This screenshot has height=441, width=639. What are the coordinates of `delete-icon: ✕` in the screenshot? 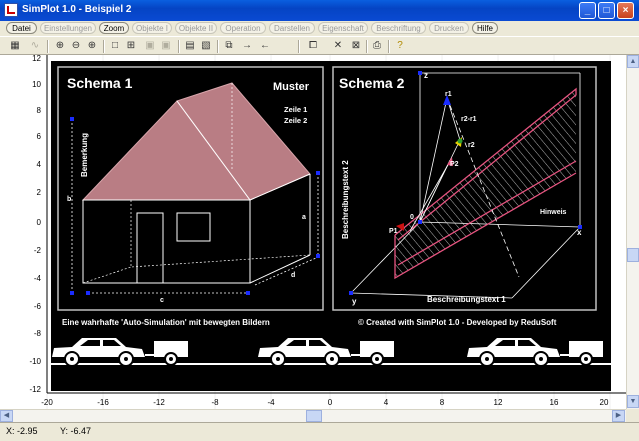 It's located at (338, 46).